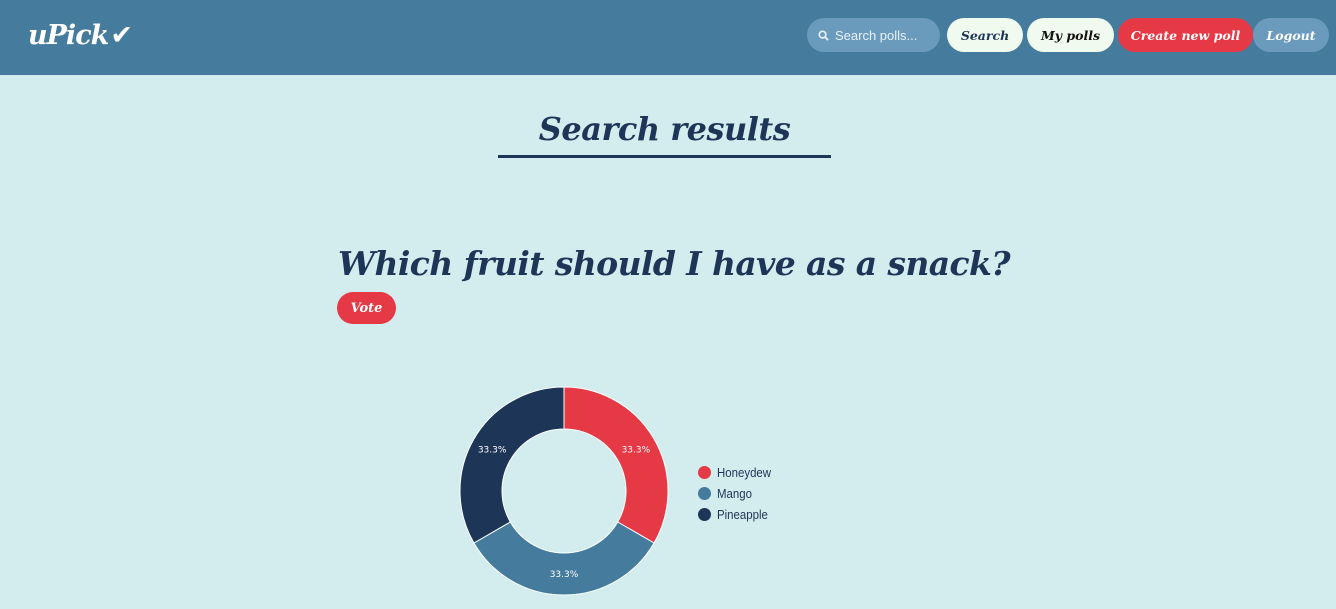  I want to click on vote-button: Vote, so click(366, 308).